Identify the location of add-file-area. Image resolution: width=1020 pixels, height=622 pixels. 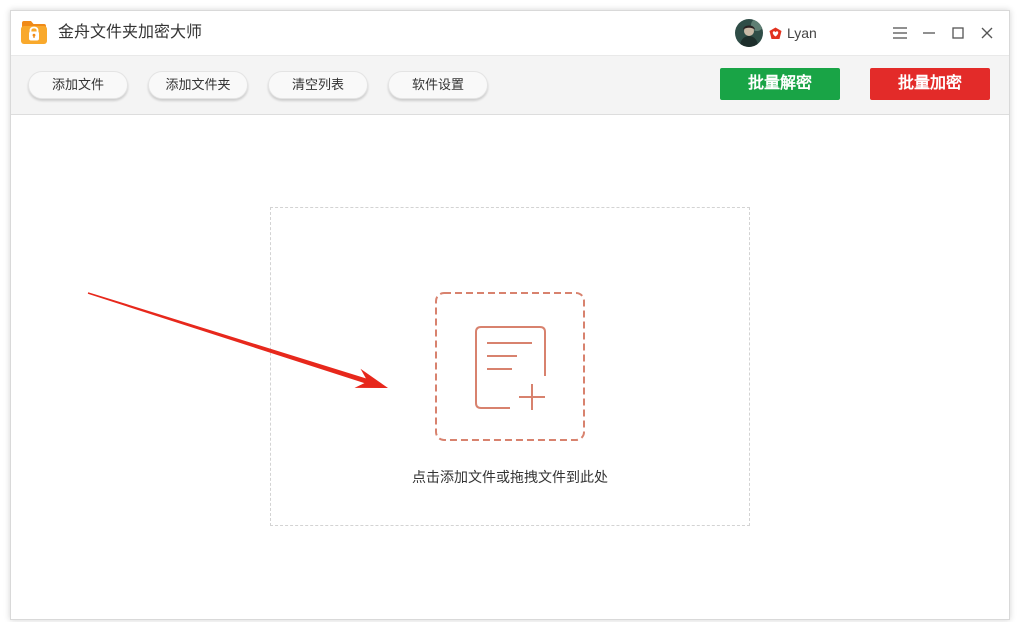
(510, 366).